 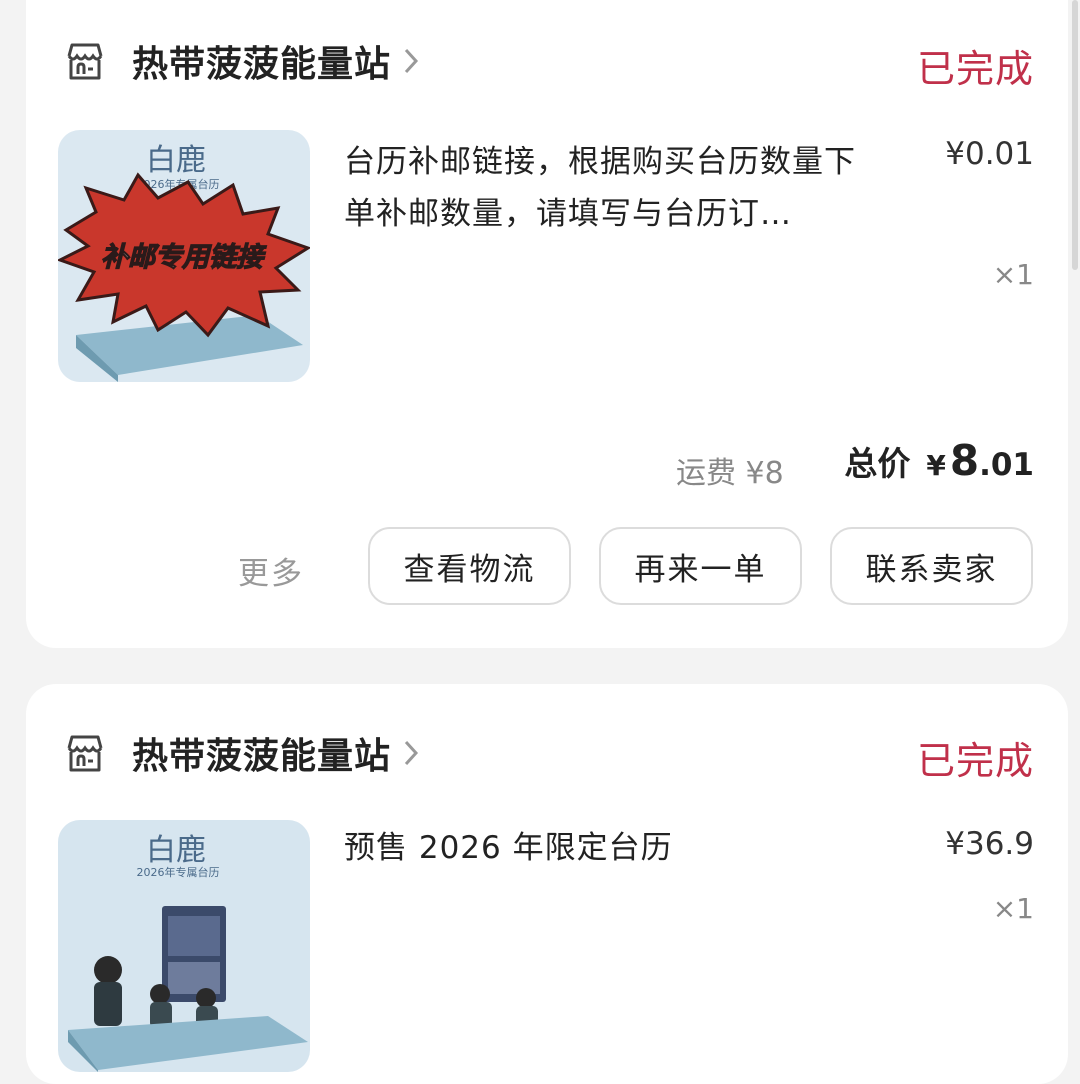 What do you see at coordinates (989, 154) in the screenshot?
I see `product-price: ¥0.01` at bounding box center [989, 154].